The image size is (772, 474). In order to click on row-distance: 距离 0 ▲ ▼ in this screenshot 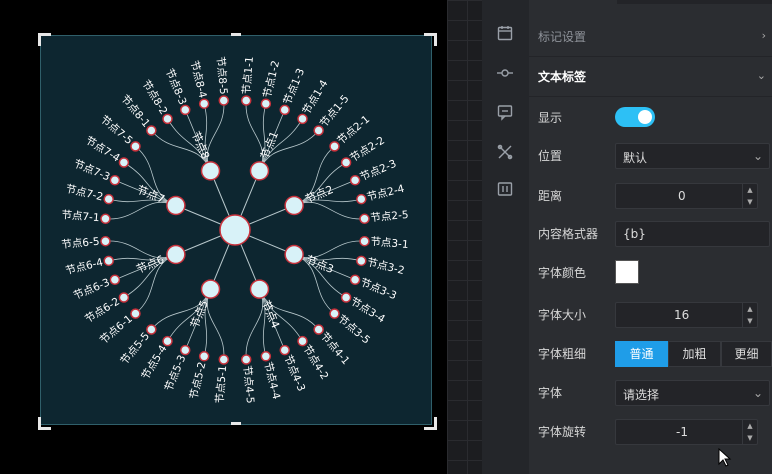, I will do `click(650, 196)`.